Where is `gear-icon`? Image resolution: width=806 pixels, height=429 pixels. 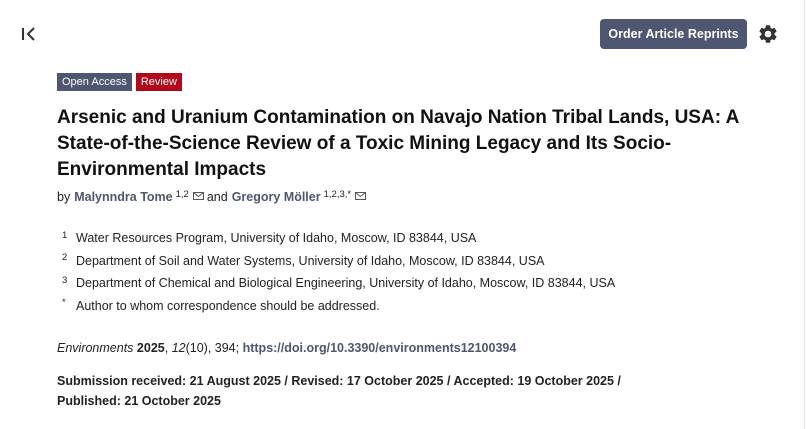
gear-icon is located at coordinates (768, 34).